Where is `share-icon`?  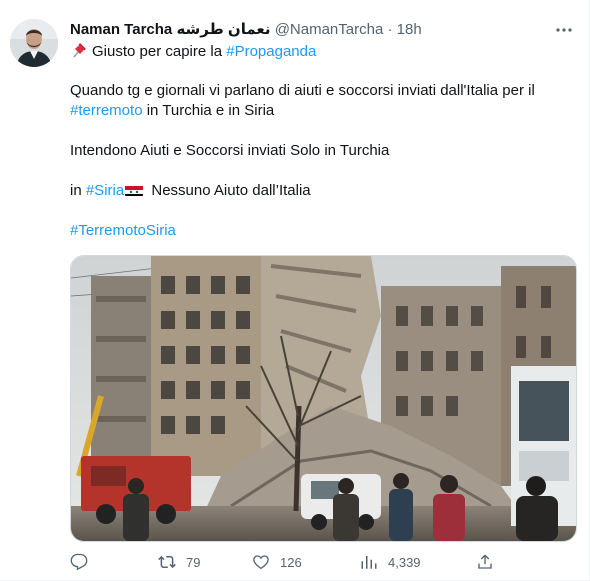
share-icon is located at coordinates (485, 561).